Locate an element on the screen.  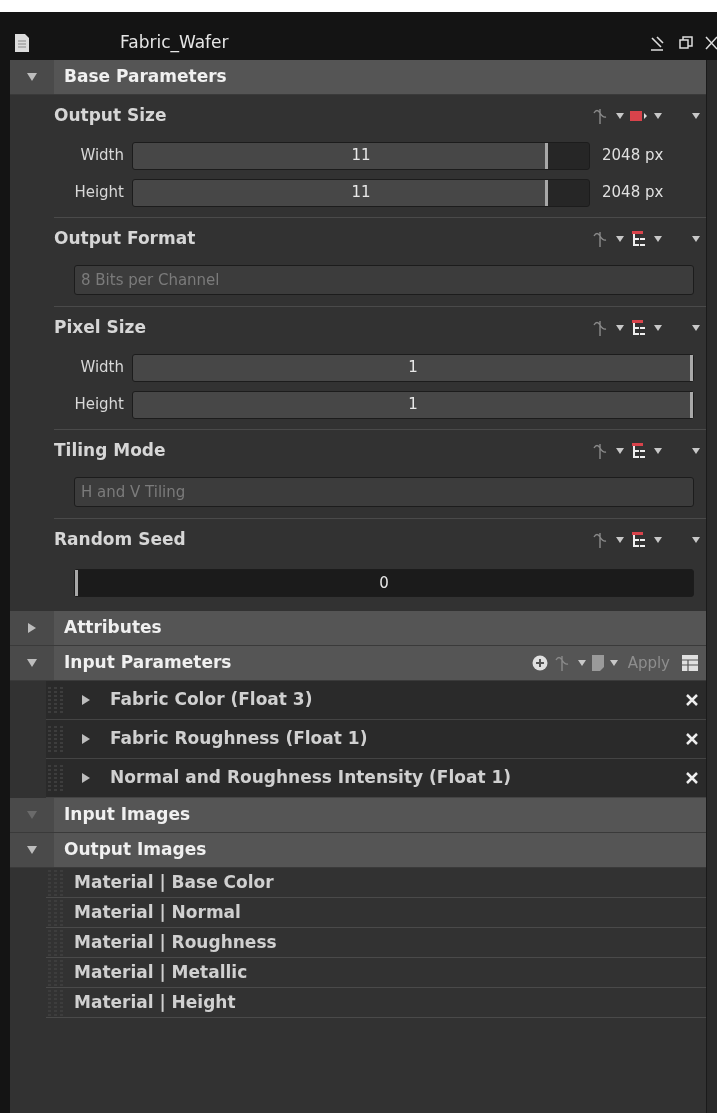
parameter-row: Normal and Roughness Intensity (Float 1) is located at coordinates (376, 778).